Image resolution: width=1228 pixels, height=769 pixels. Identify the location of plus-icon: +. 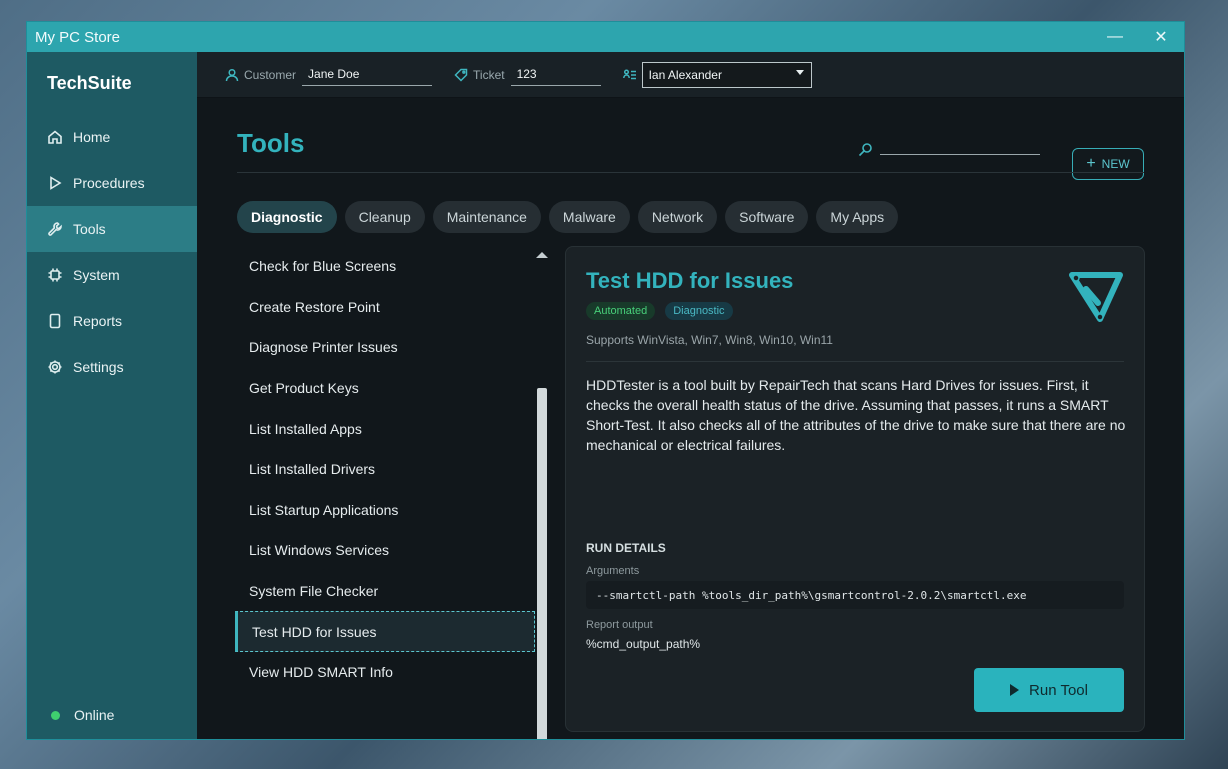
(1091, 163).